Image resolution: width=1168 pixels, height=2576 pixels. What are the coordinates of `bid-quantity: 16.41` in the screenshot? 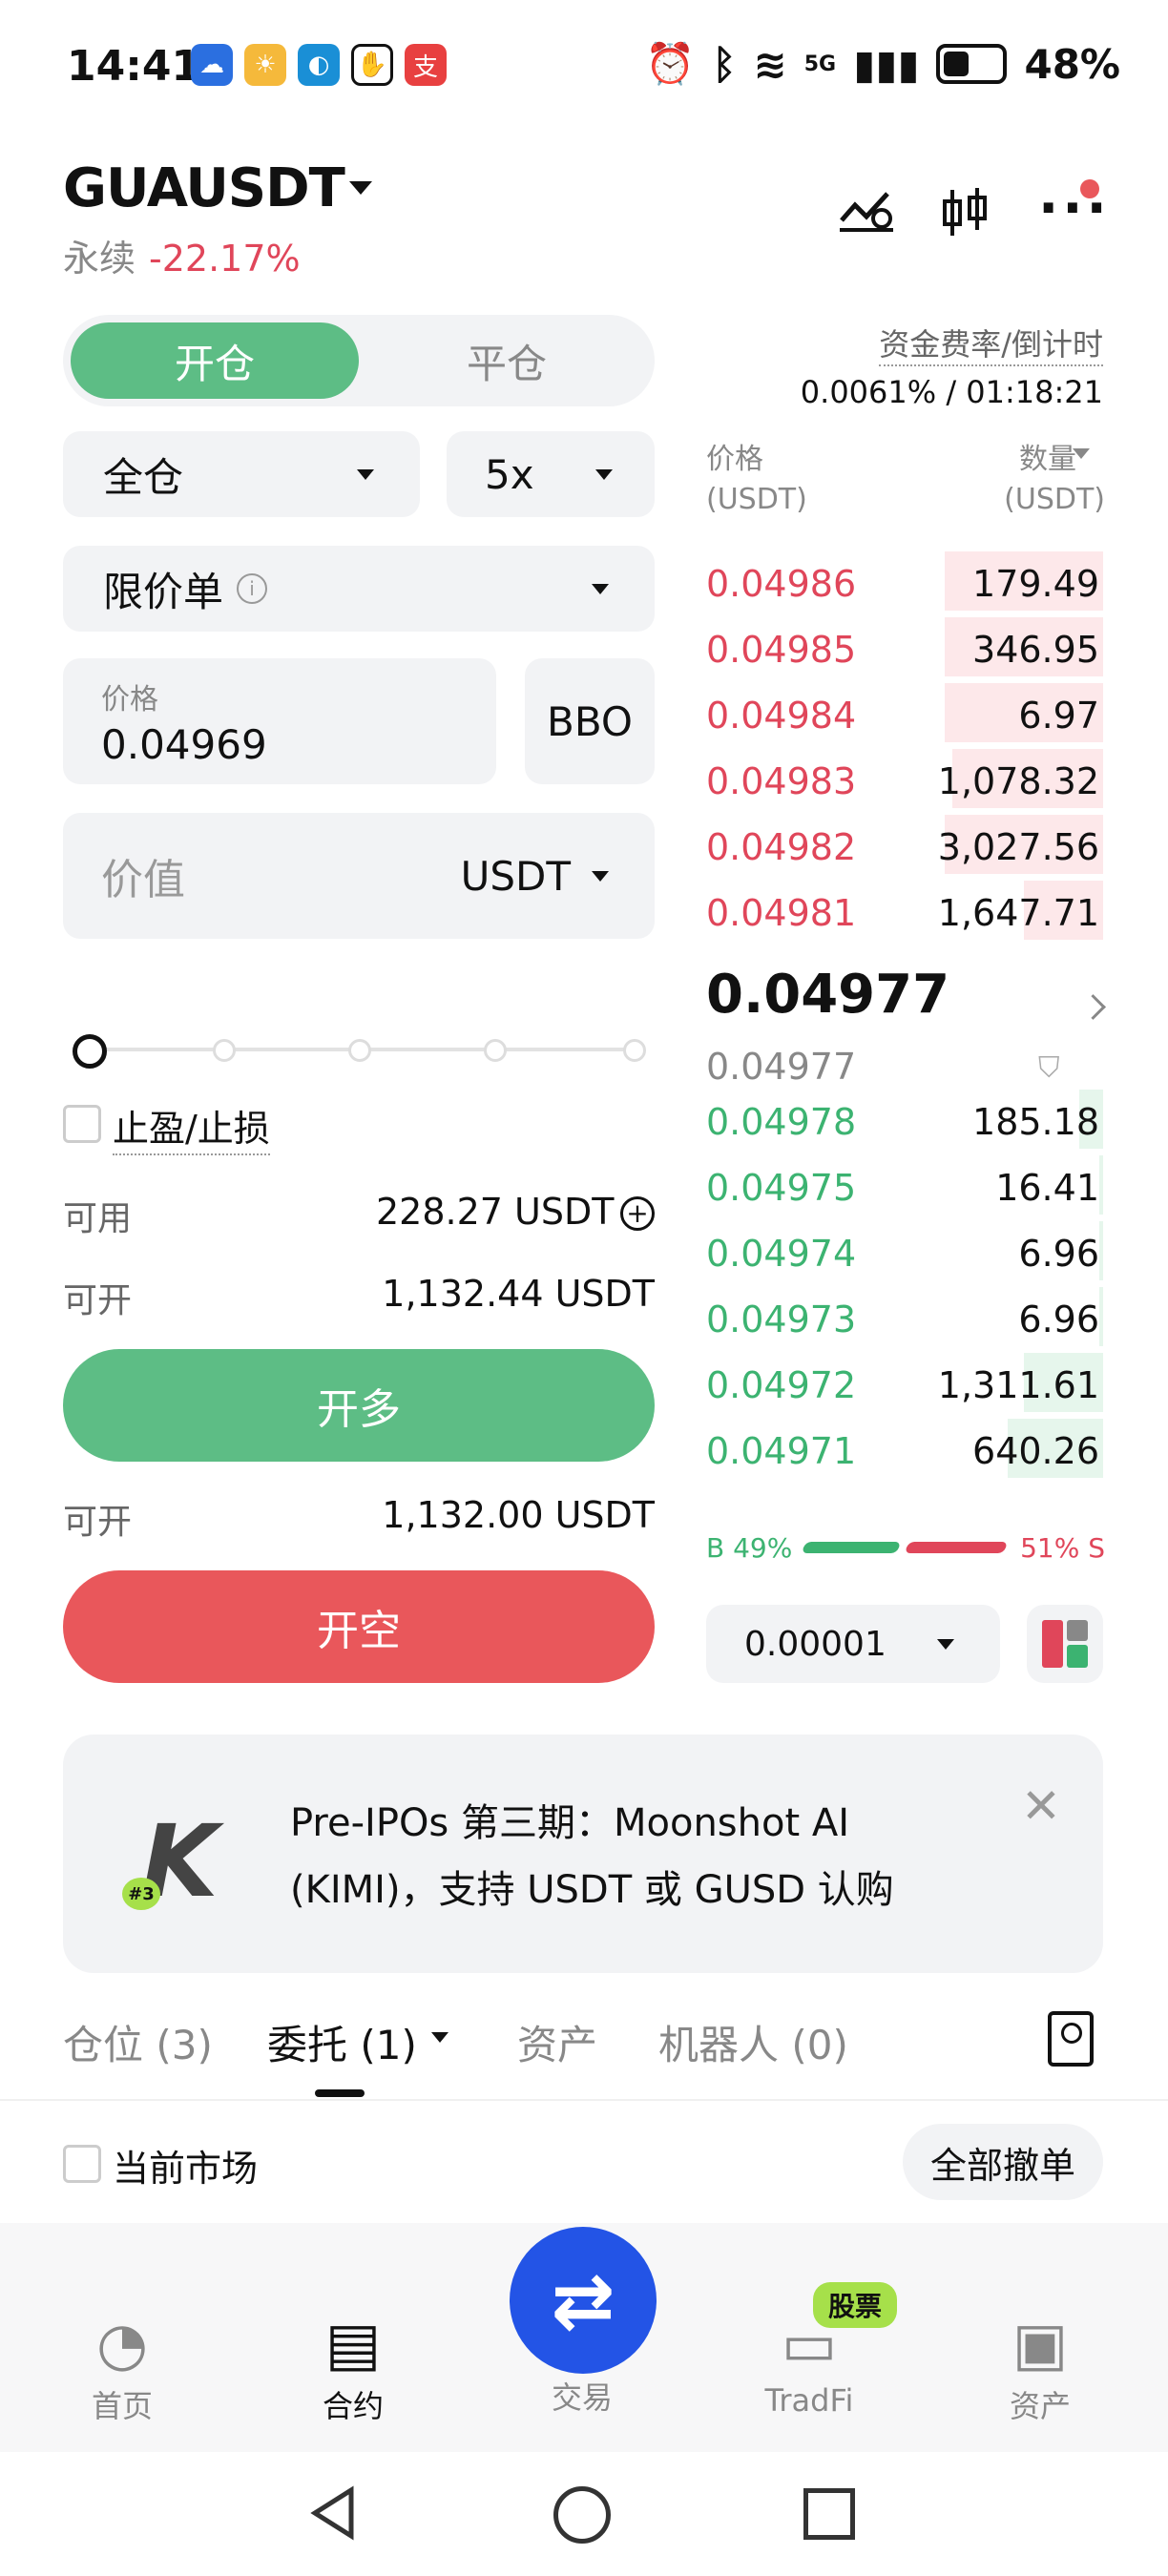 It's located at (1047, 1188).